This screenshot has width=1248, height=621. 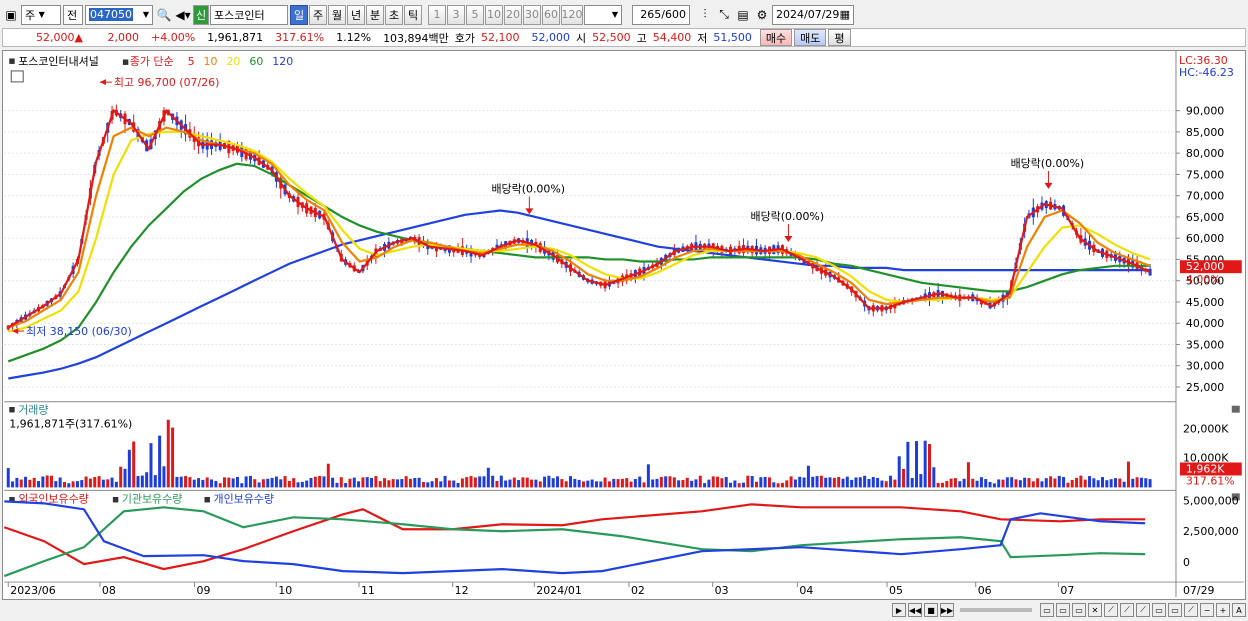 I want to click on tab-month: 월, so click(x=337, y=14).